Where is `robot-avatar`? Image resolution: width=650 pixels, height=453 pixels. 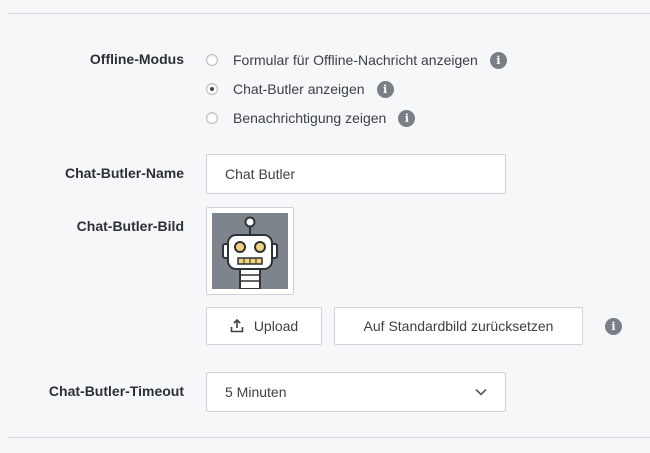
robot-avatar is located at coordinates (250, 251).